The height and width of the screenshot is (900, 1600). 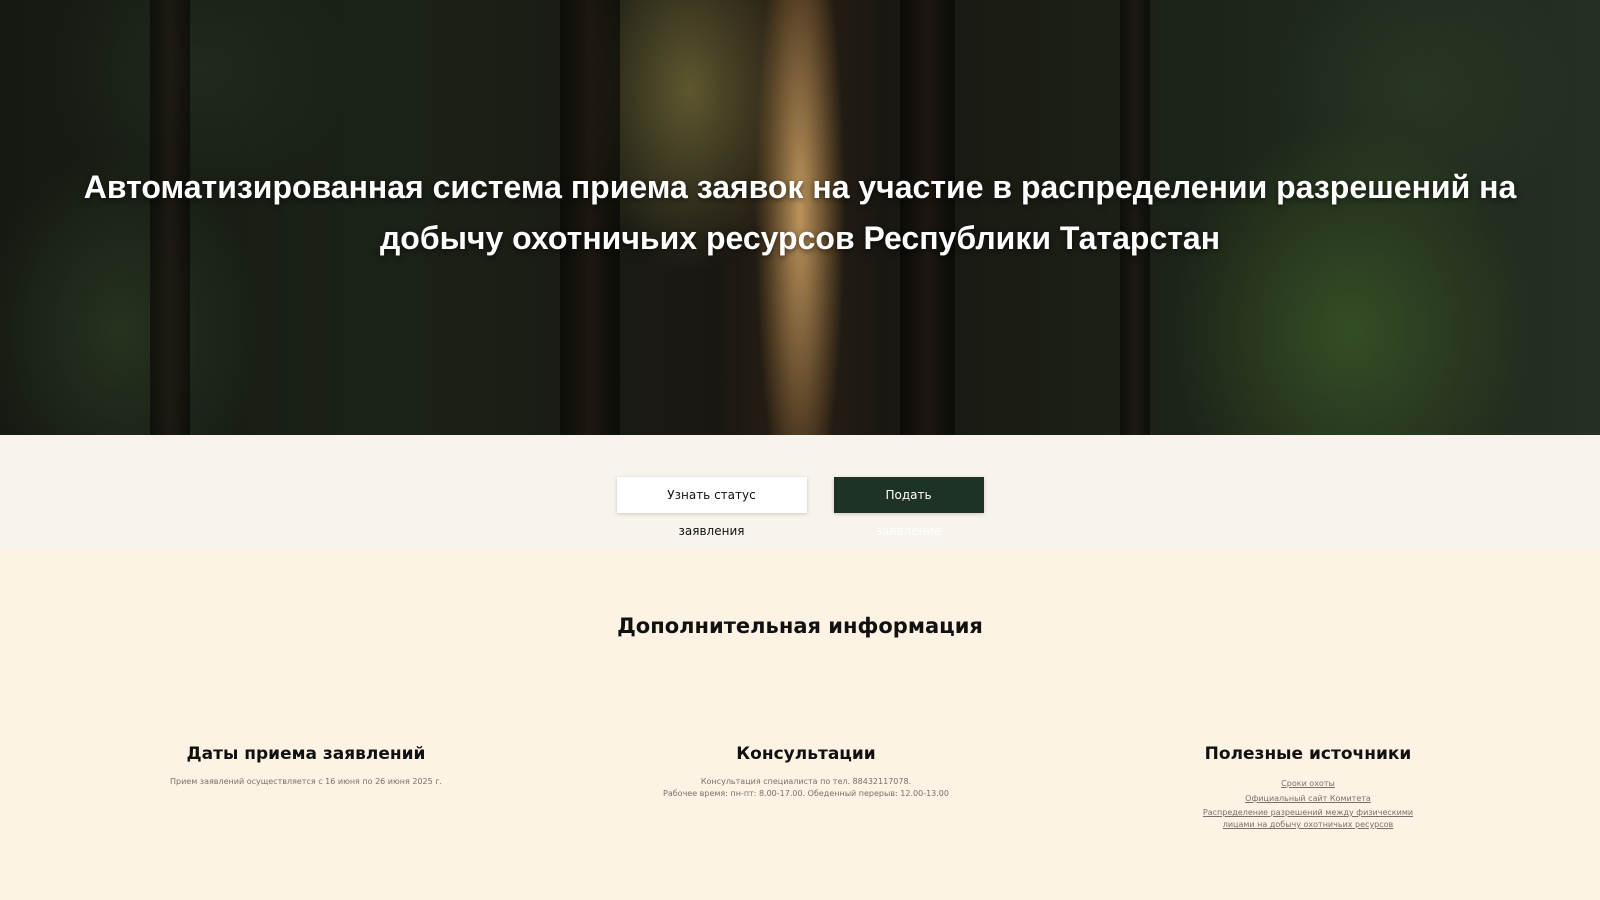 What do you see at coordinates (800, 626) in the screenshot?
I see `section-heading: Дополнительная информация` at bounding box center [800, 626].